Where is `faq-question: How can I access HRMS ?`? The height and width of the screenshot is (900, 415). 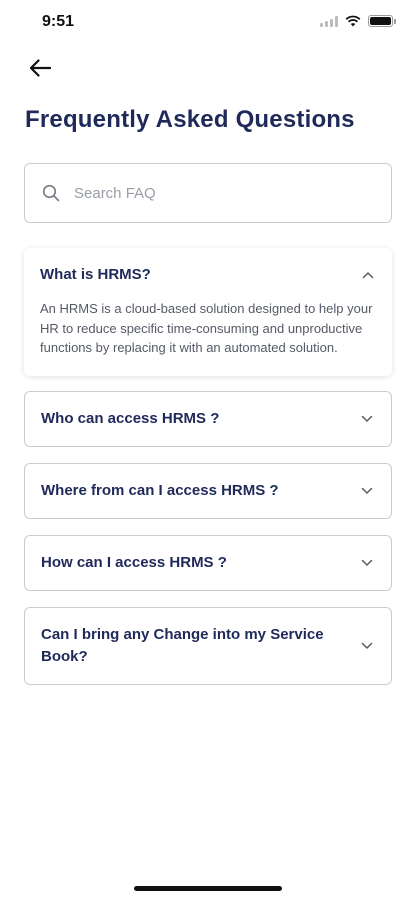
faq-question: How can I access HRMS ? is located at coordinates (134, 562).